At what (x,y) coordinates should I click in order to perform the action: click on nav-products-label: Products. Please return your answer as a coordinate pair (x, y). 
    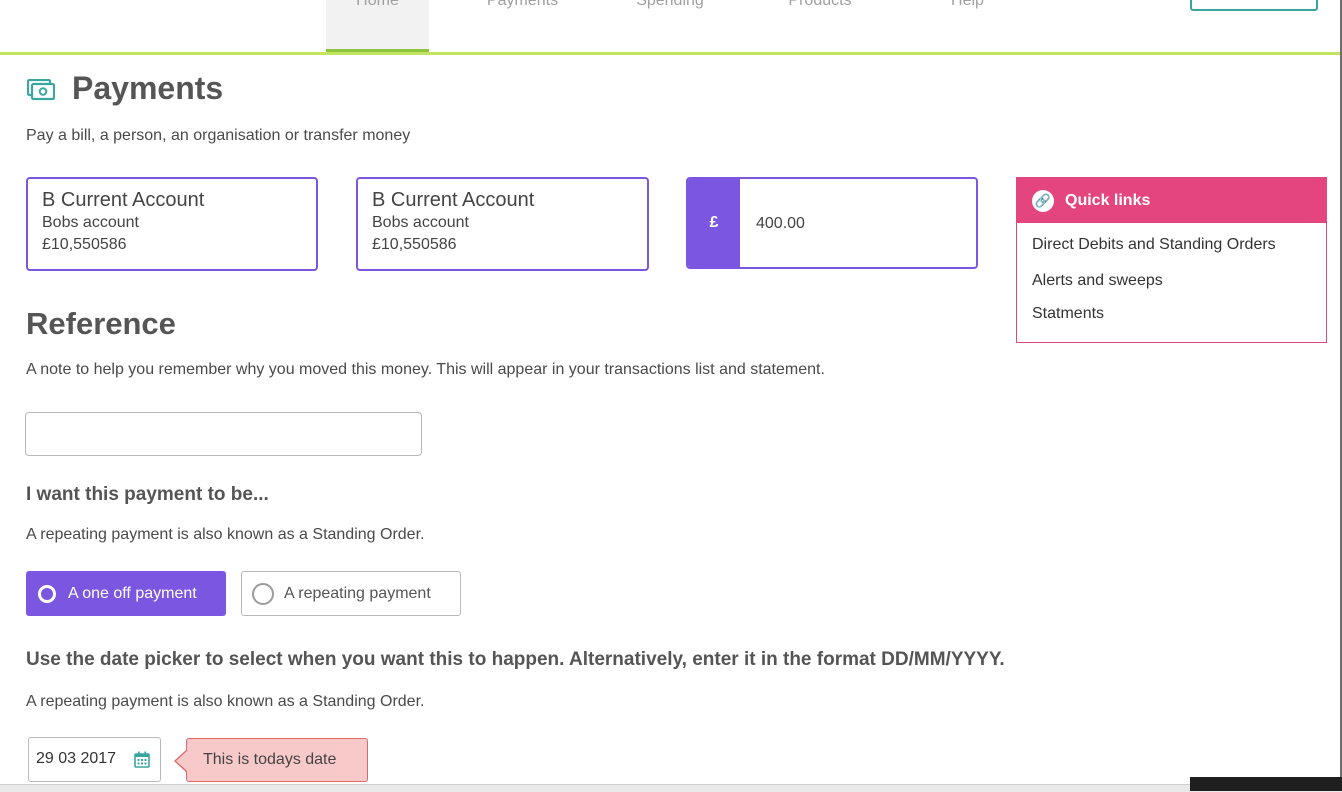
    Looking at the image, I should click on (820, 4).